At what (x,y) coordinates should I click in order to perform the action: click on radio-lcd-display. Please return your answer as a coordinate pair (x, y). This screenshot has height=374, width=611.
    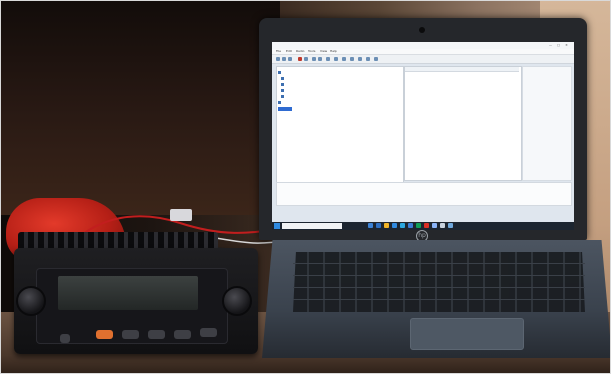
    Looking at the image, I should click on (128, 293).